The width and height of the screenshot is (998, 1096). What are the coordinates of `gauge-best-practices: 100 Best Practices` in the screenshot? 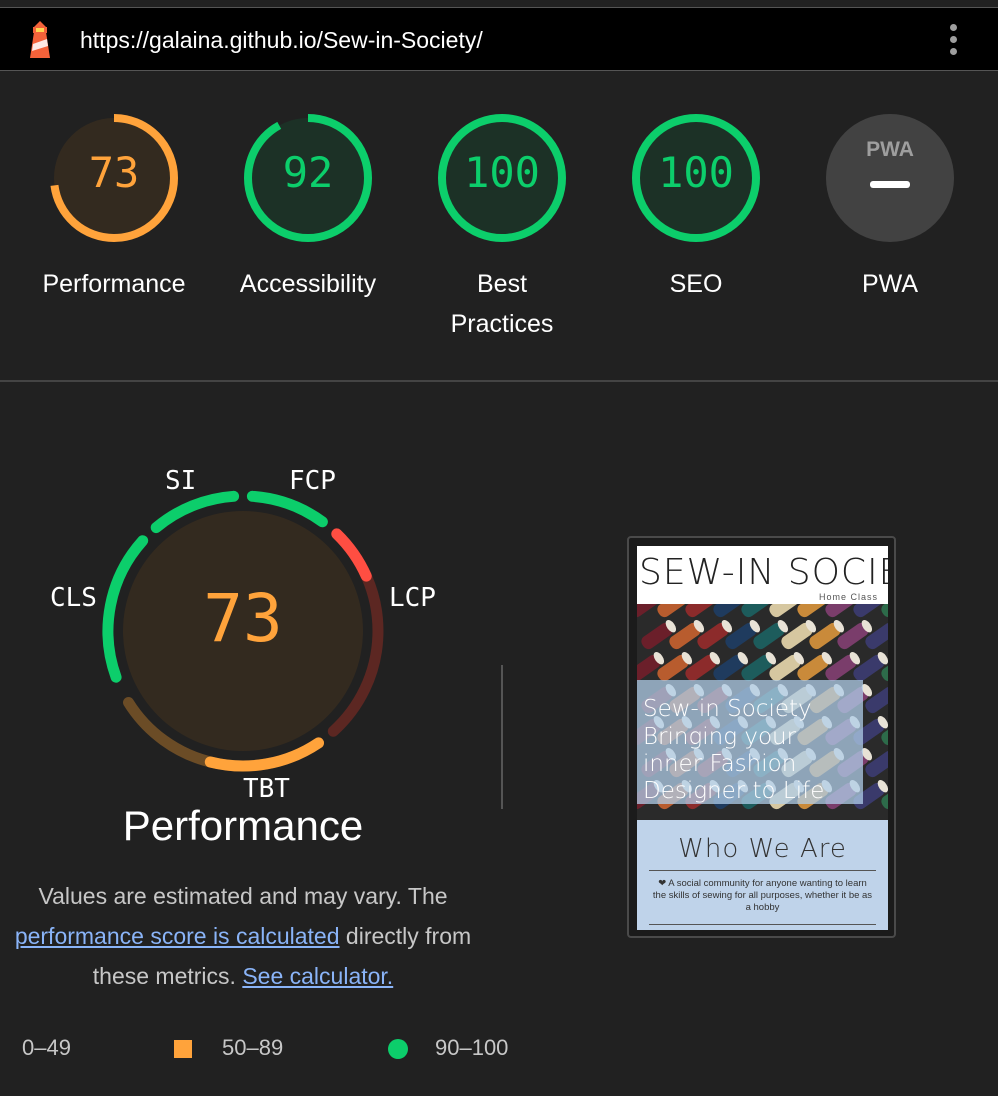 It's located at (502, 228).